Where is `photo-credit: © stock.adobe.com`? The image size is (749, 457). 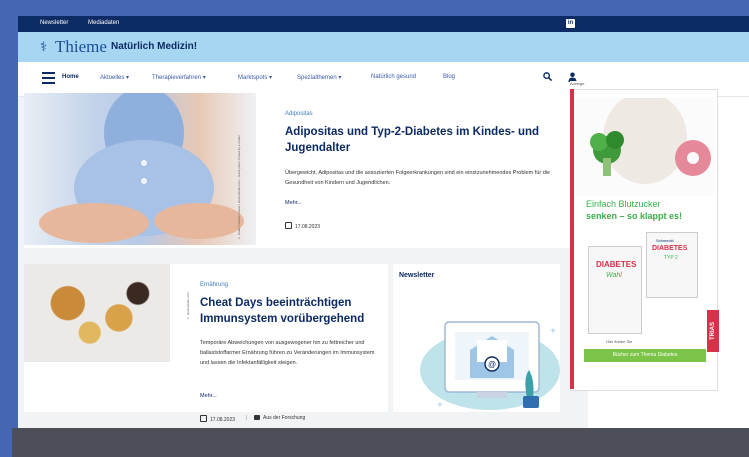
photo-credit: © stock.adobe.com is located at coordinates (188, 306).